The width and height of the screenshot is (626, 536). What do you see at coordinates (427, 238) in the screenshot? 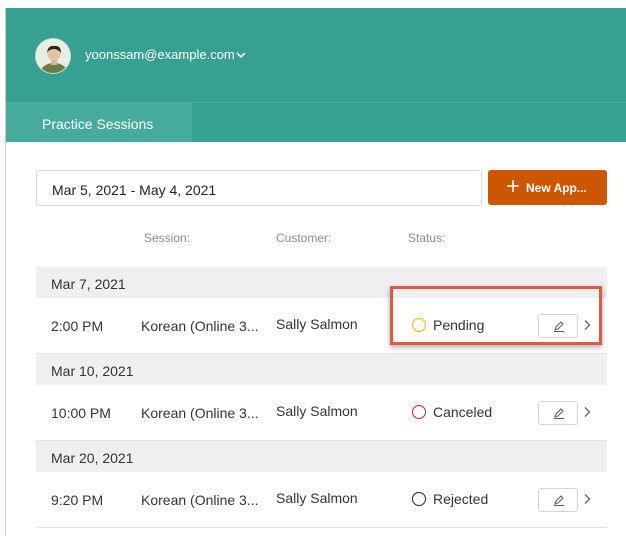
I see `column-header-status: Status:` at bounding box center [427, 238].